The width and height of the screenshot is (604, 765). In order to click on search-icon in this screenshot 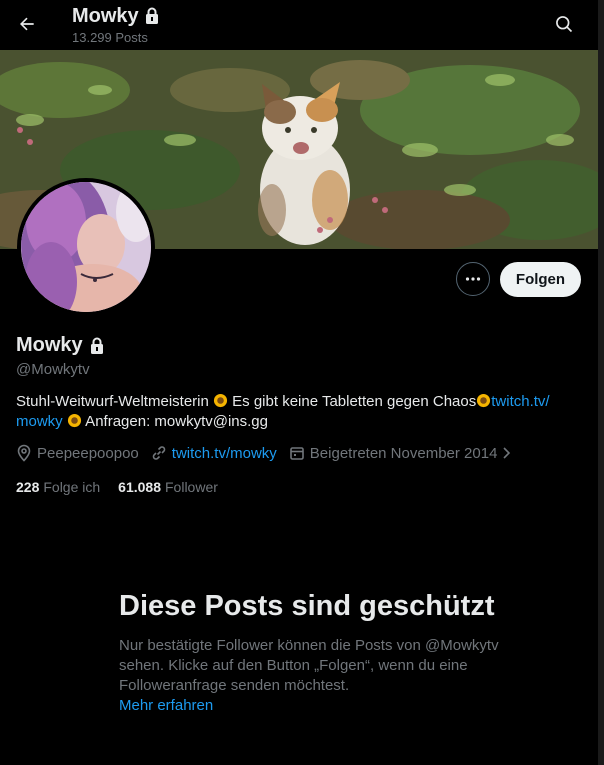, I will do `click(564, 24)`.